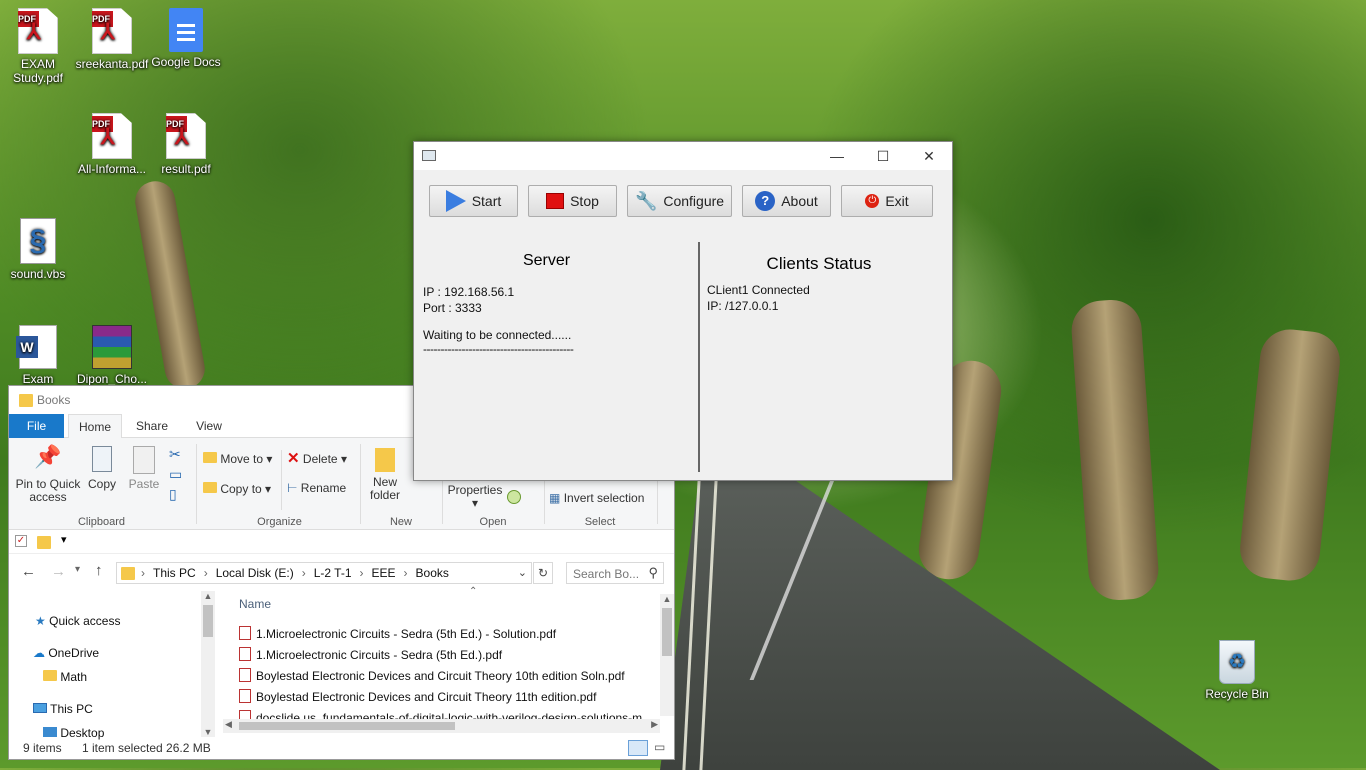 Image resolution: width=1366 pixels, height=770 pixels. I want to click on desktop-icon-label: Google Docs, so click(186, 62).